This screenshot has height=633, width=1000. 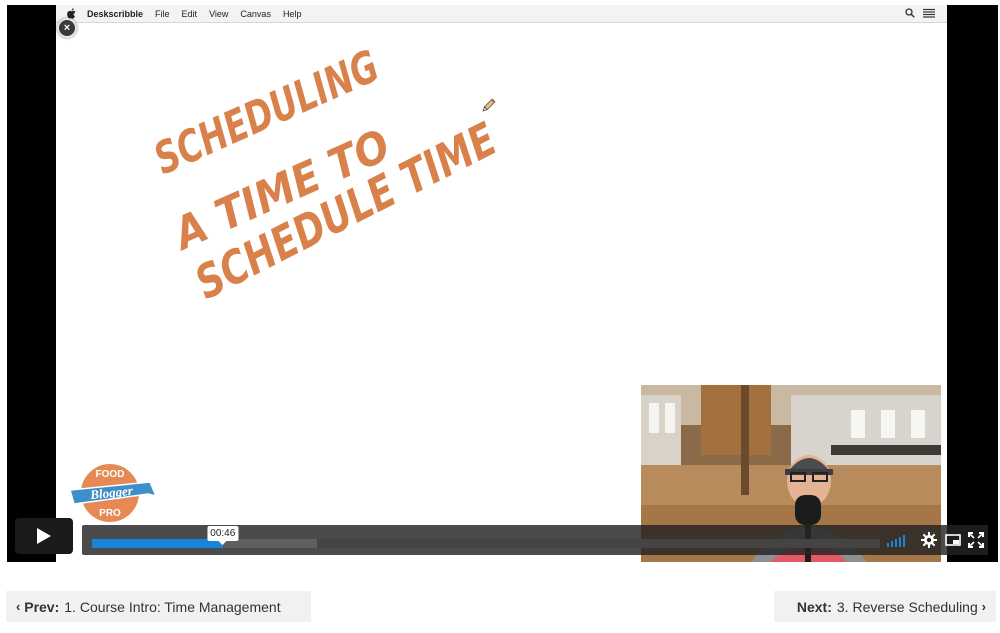 I want to click on pencil-cursor-icon, so click(x=489, y=105).